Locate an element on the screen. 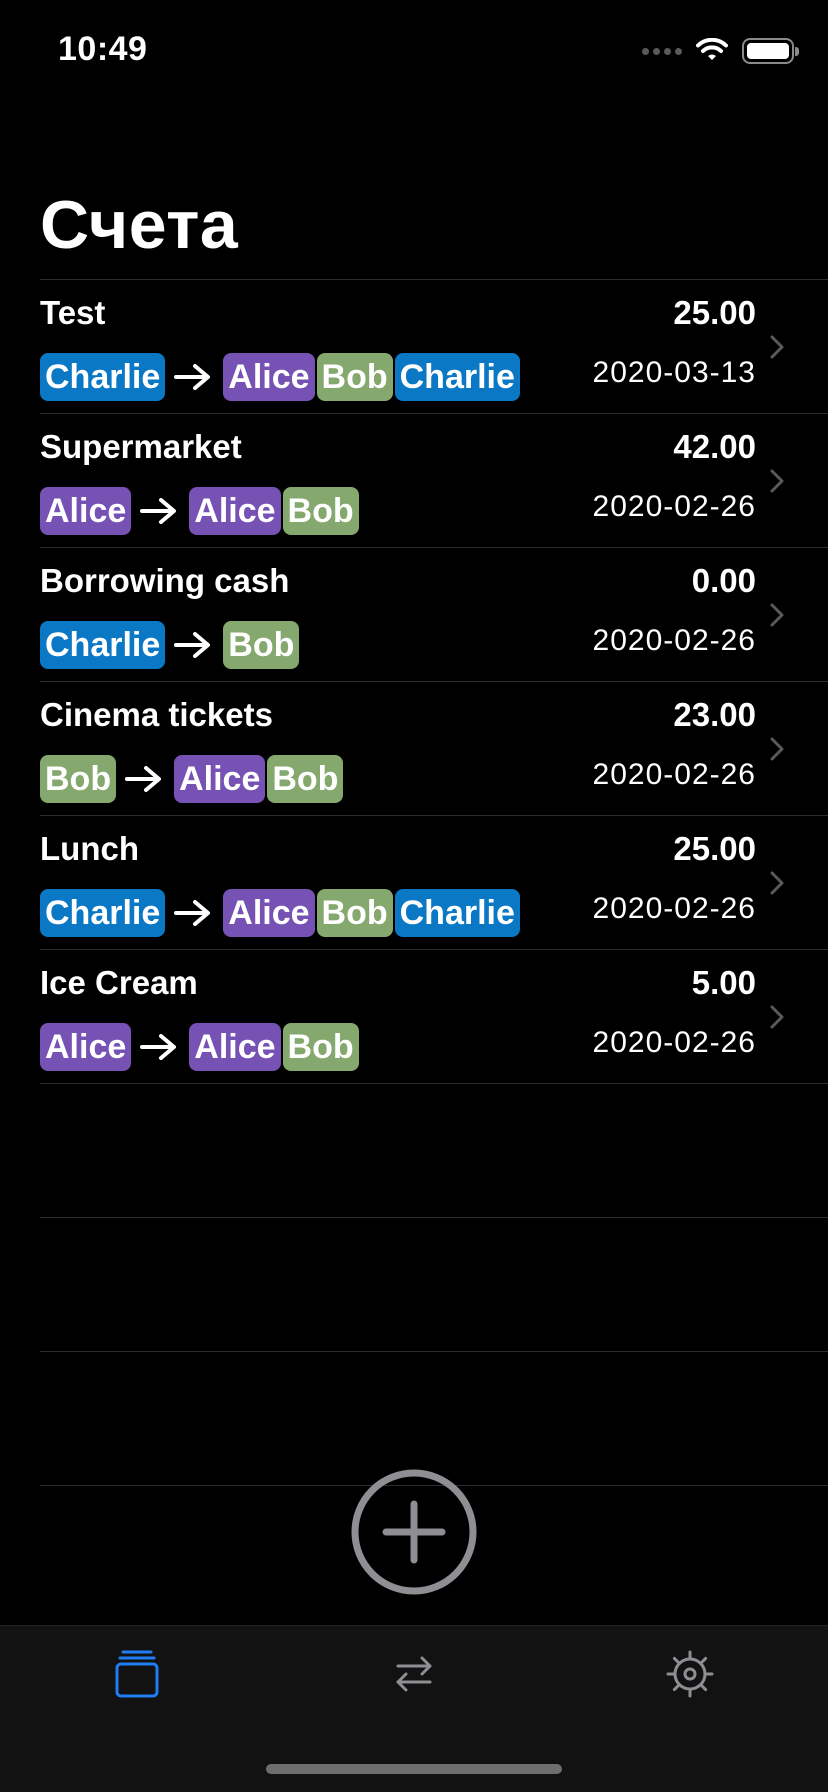  page-title: Счета is located at coordinates (139, 225).